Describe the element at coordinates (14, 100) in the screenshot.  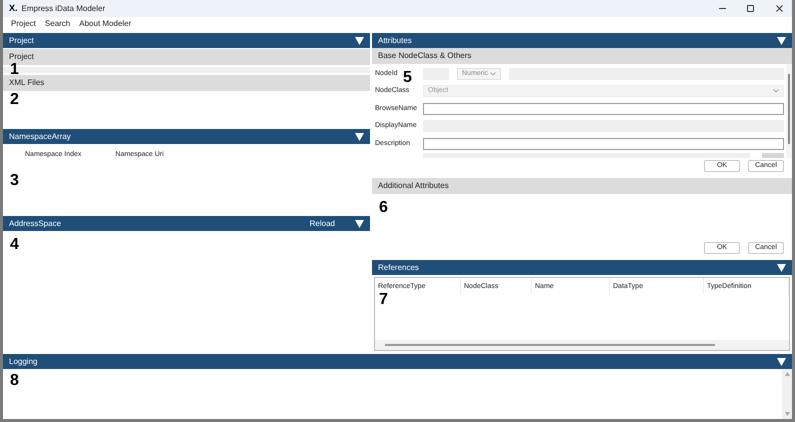
I see `callout-number: 2` at that location.